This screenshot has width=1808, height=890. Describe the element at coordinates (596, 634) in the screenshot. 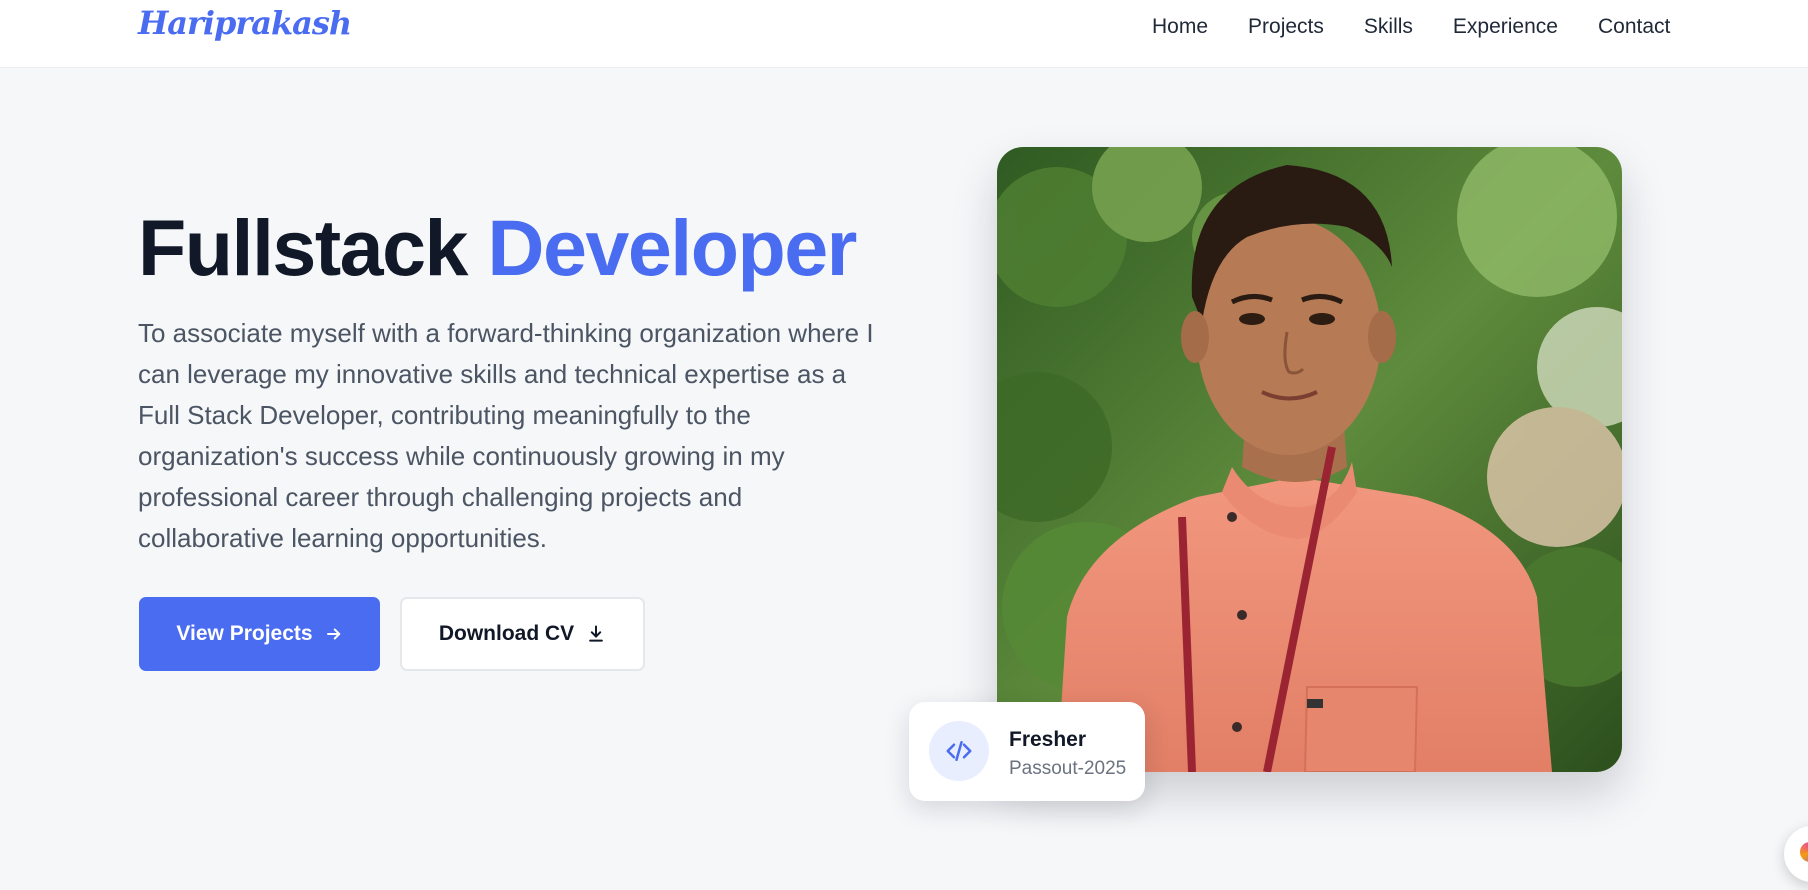

I see `download-icon` at that location.